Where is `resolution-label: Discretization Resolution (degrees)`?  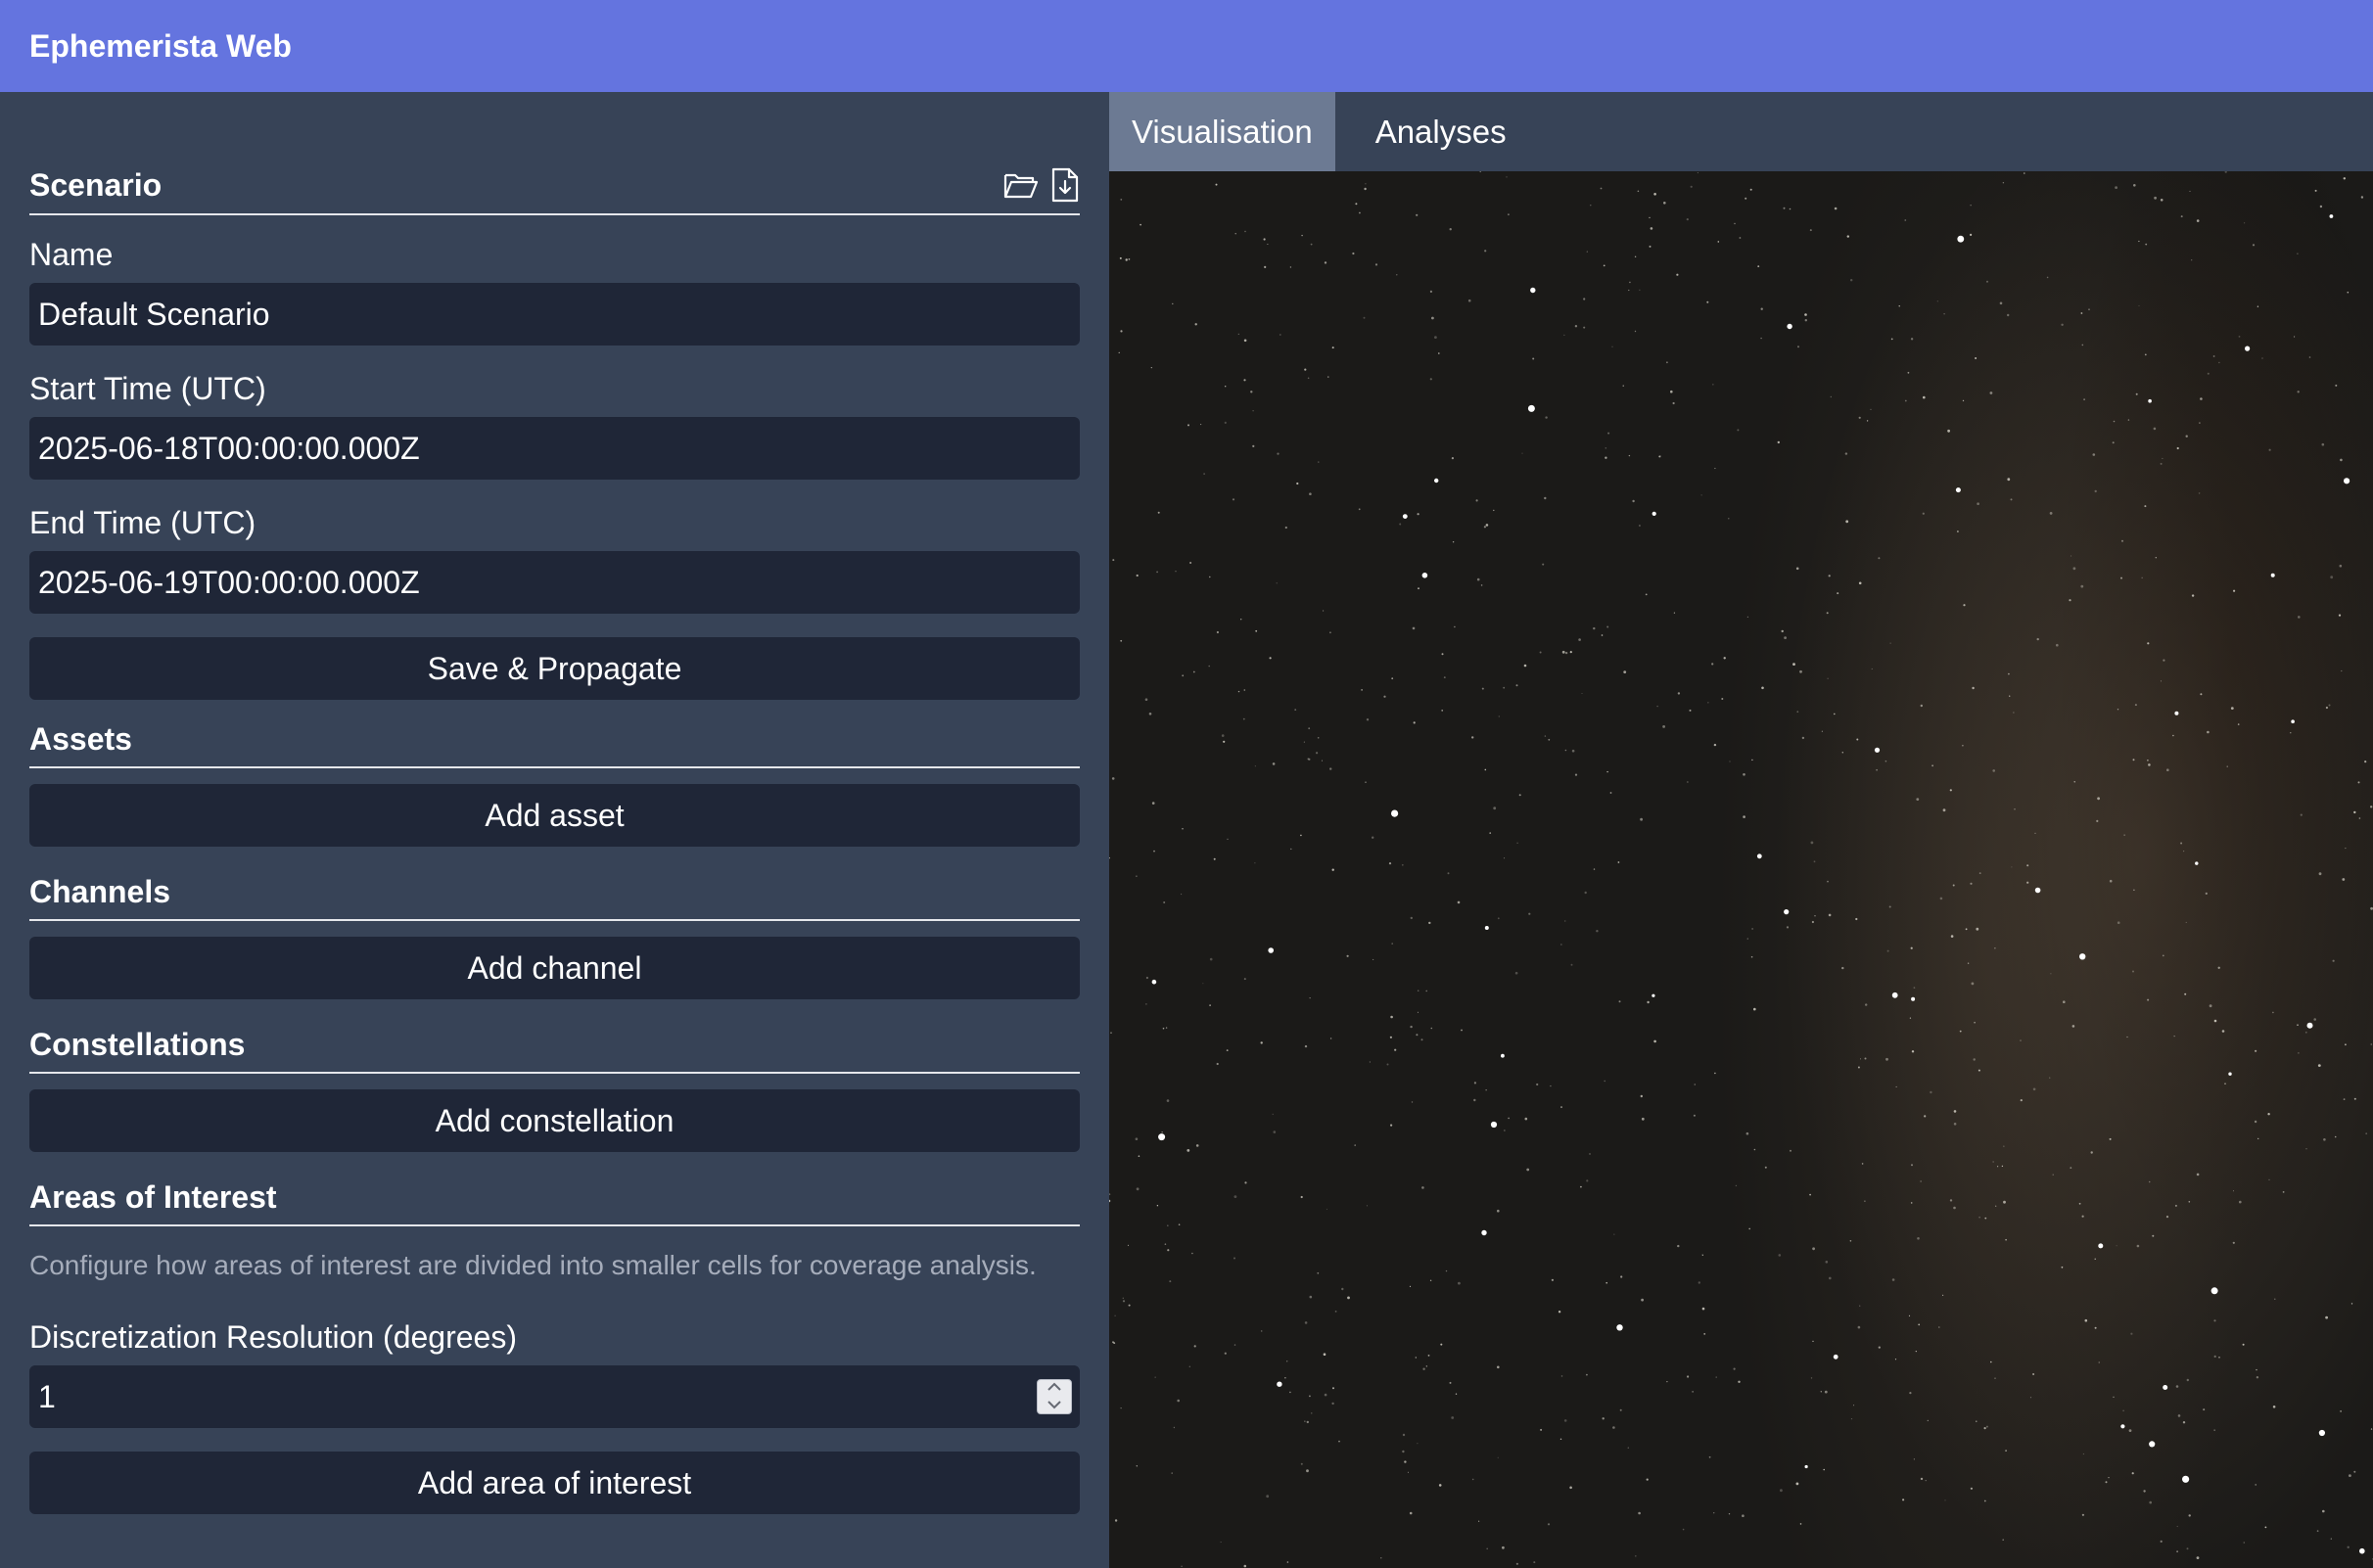
resolution-label: Discretization Resolution (degrees) is located at coordinates (273, 1337).